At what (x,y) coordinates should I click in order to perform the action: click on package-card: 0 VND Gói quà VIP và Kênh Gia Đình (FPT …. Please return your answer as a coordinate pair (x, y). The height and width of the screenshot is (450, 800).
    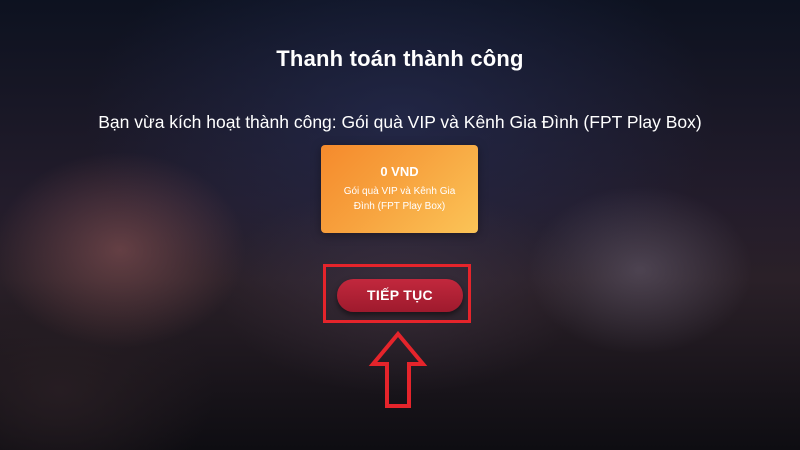
    Looking at the image, I should click on (399, 189).